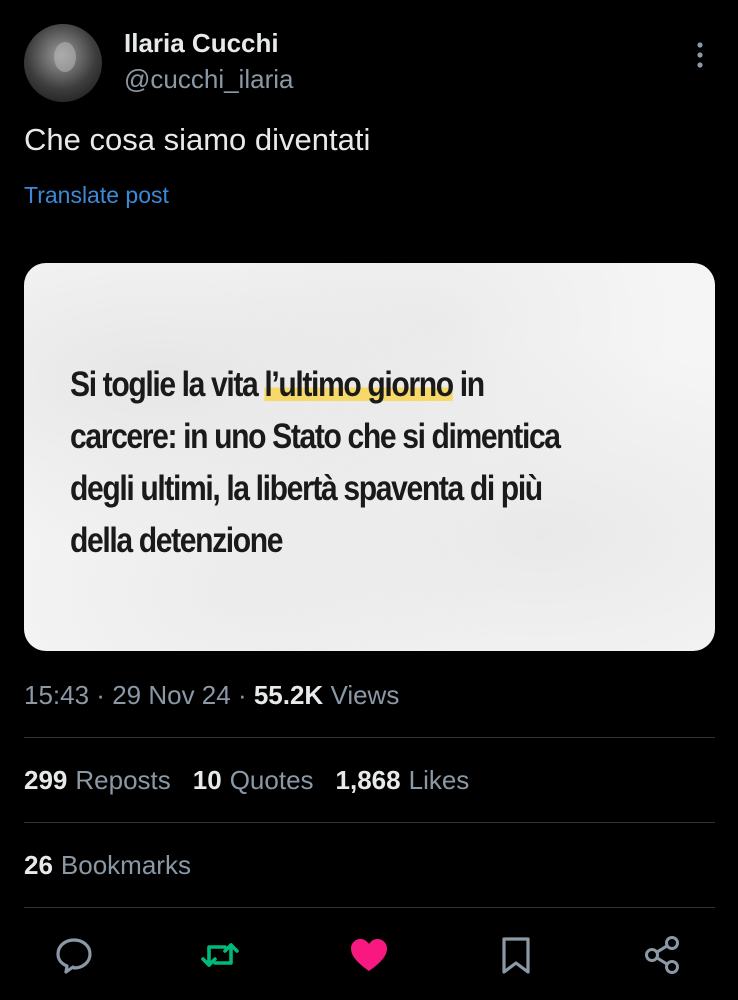 The width and height of the screenshot is (738, 1000). I want to click on like-icon, so click(369, 955).